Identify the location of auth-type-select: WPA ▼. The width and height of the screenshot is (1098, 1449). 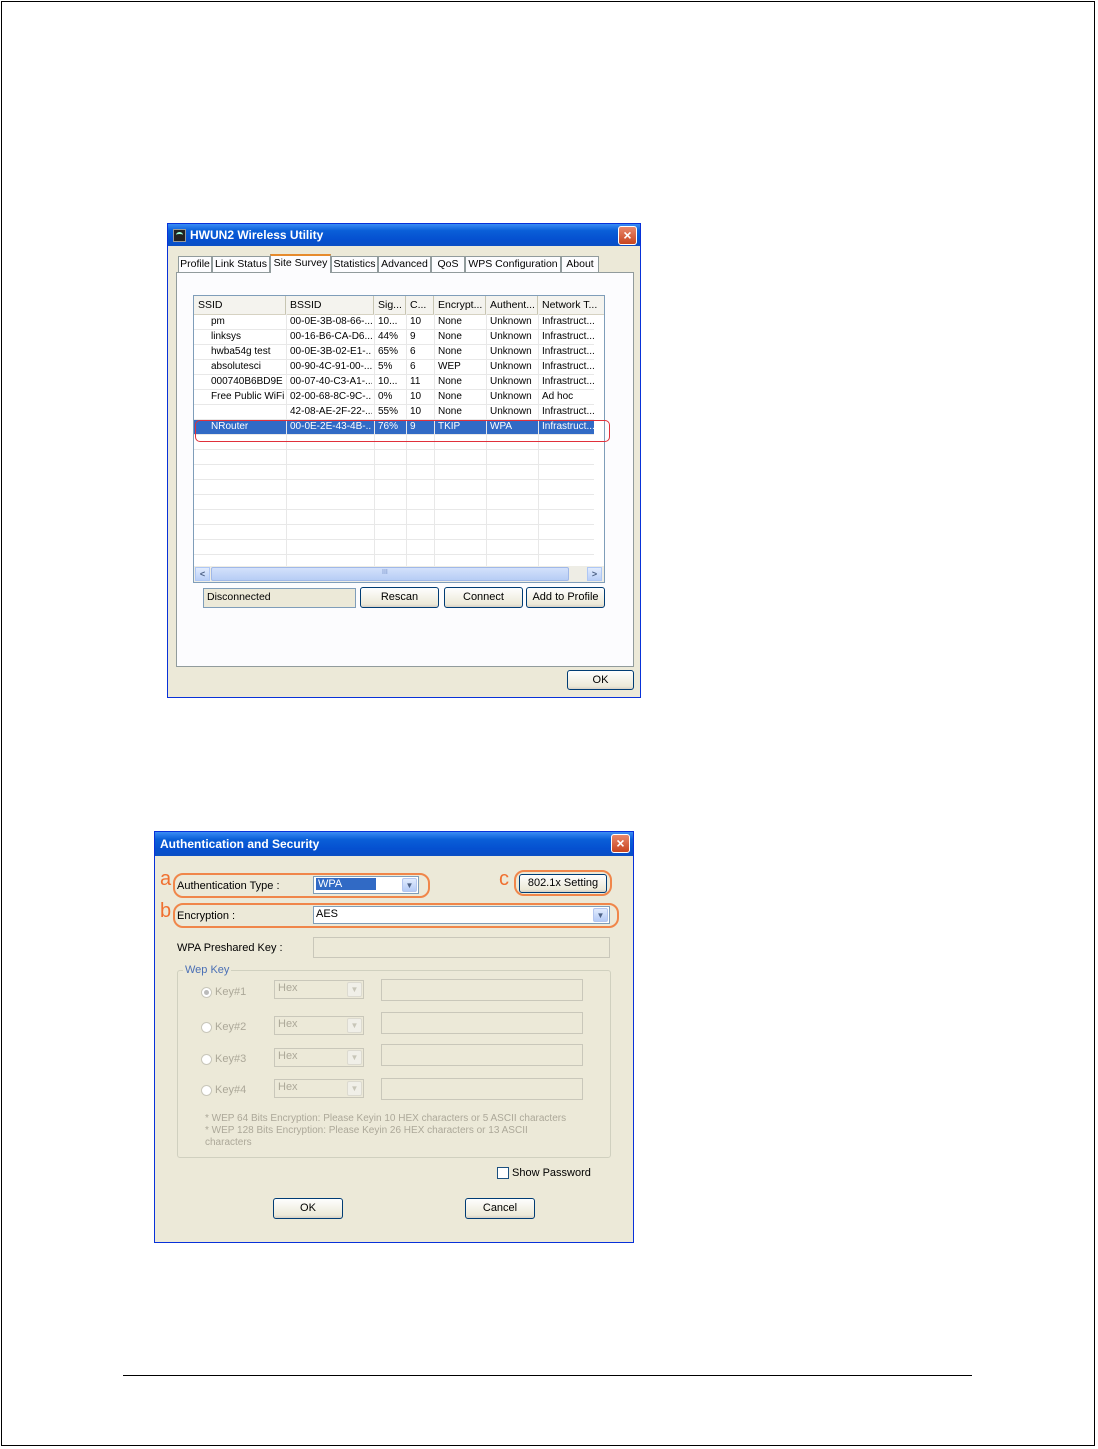
(366, 885).